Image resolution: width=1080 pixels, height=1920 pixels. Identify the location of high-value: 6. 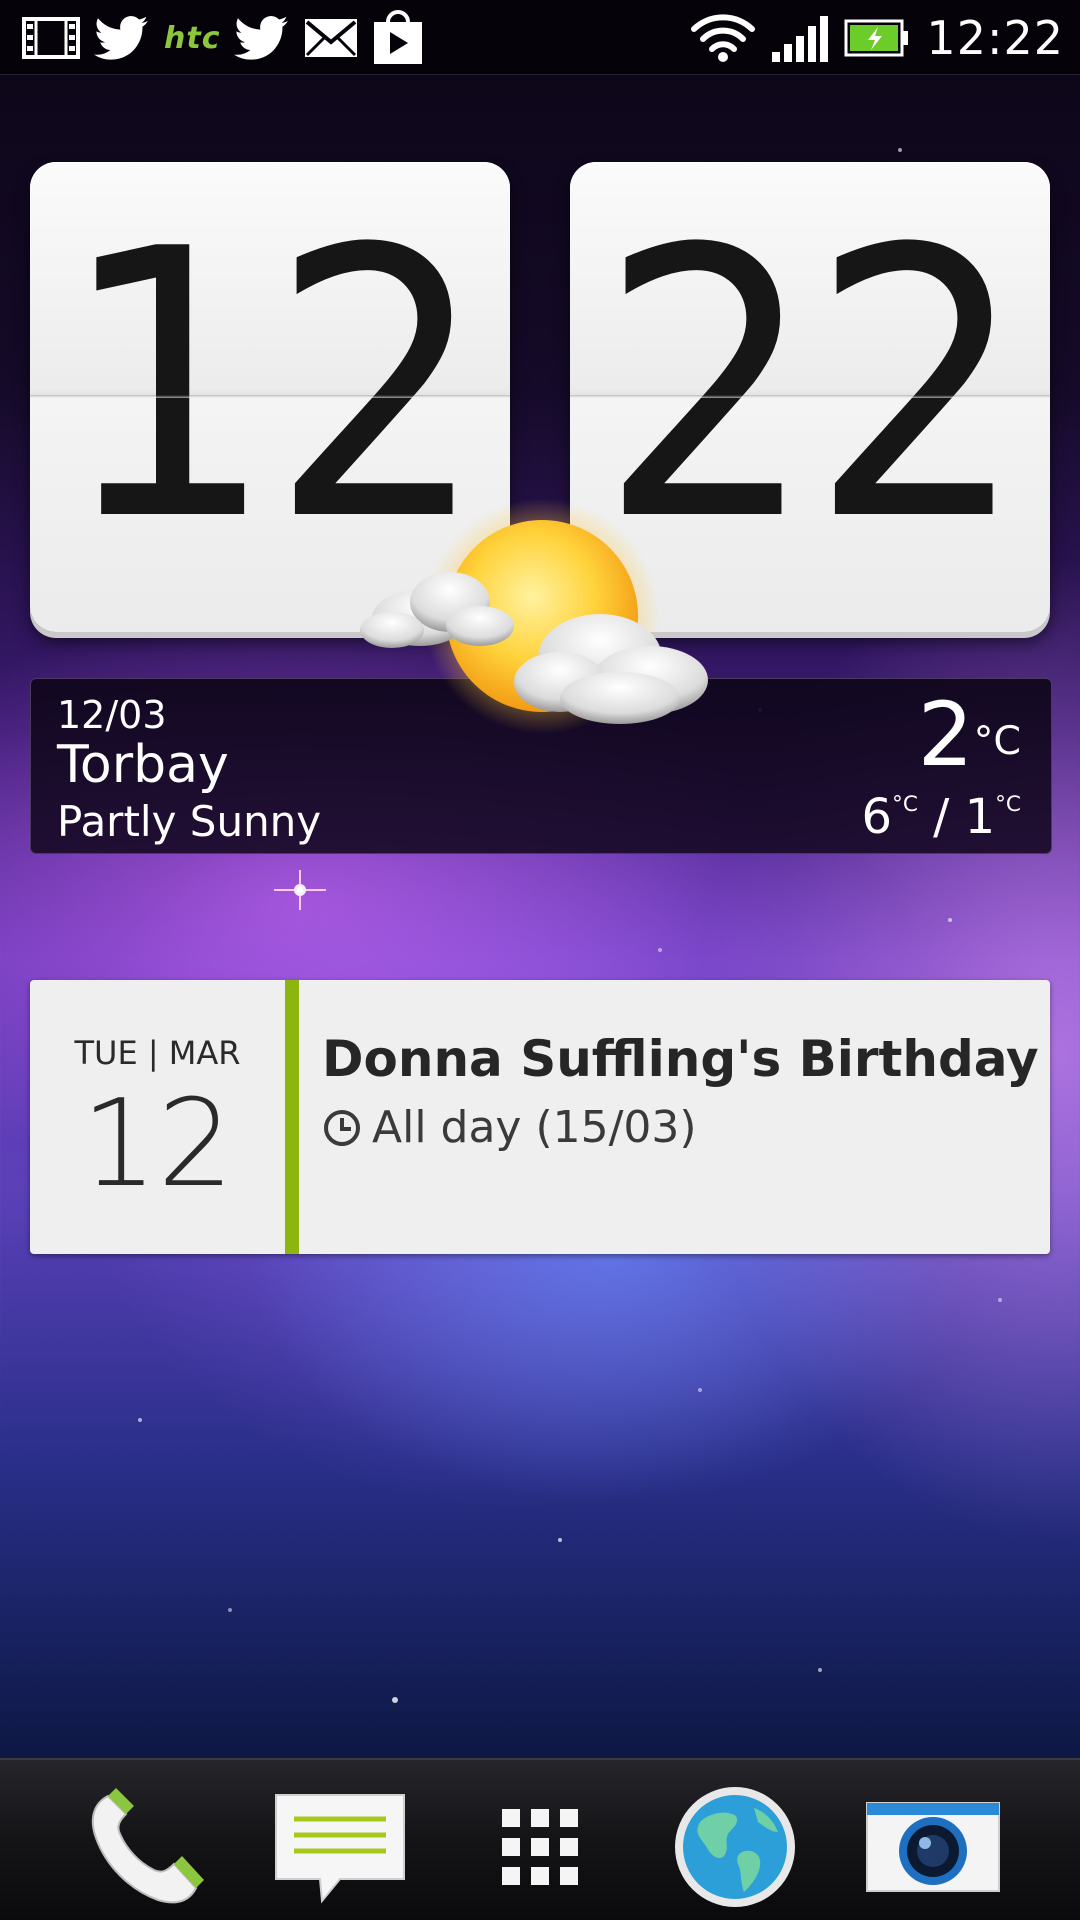
(877, 817).